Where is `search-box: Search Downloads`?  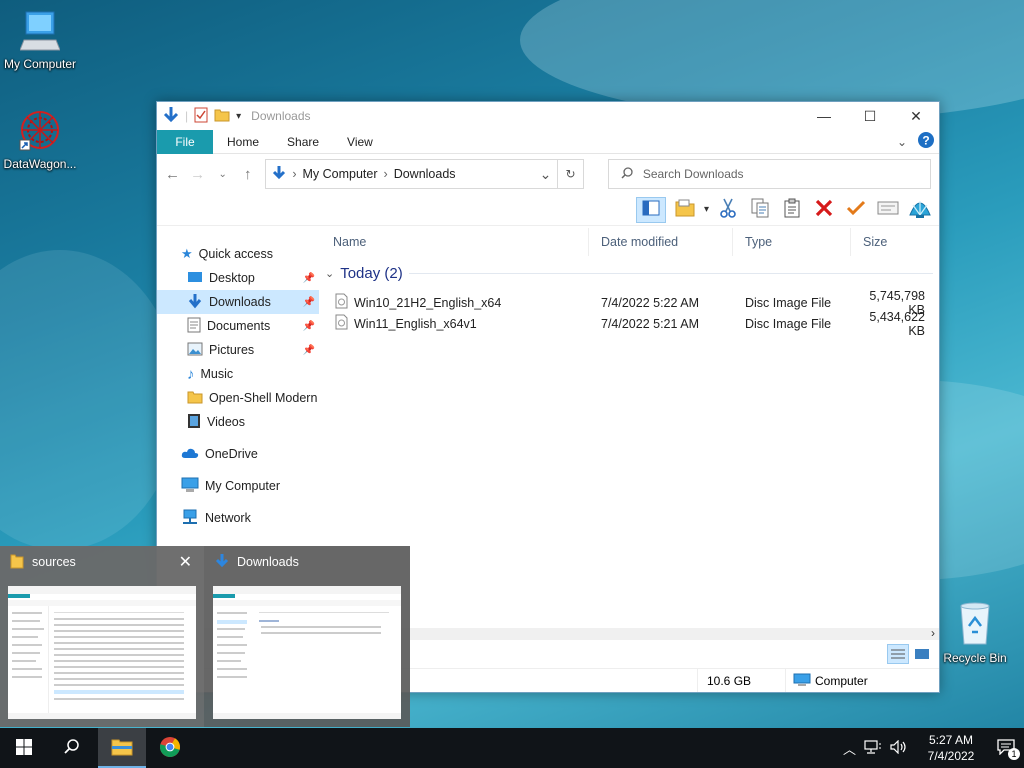 search-box: Search Downloads is located at coordinates (769, 174).